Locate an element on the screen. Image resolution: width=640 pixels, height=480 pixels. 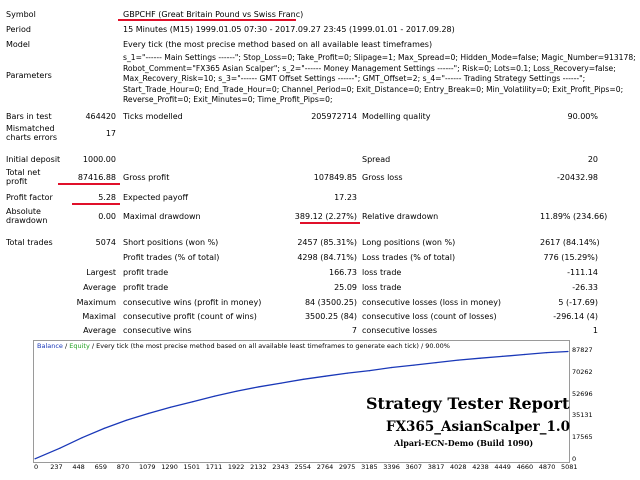
expected-payoff-label: Expected payoff is located at coordinates (155, 197).